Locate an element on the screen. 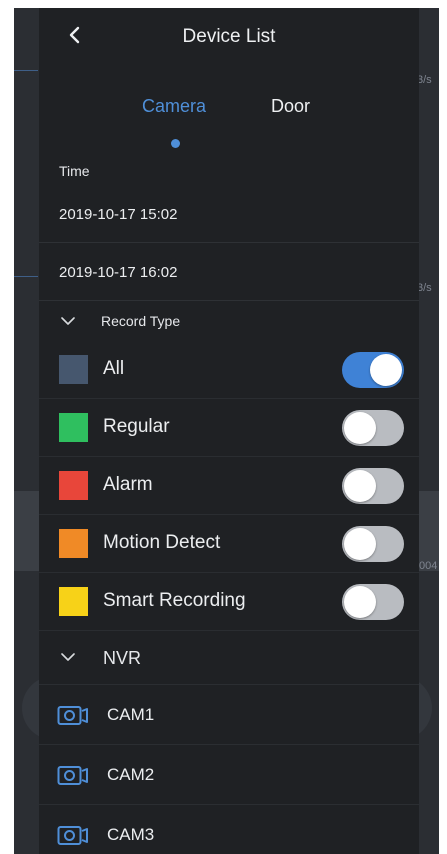 The width and height of the screenshot is (447, 854). active-tab-indicator is located at coordinates (175, 143).